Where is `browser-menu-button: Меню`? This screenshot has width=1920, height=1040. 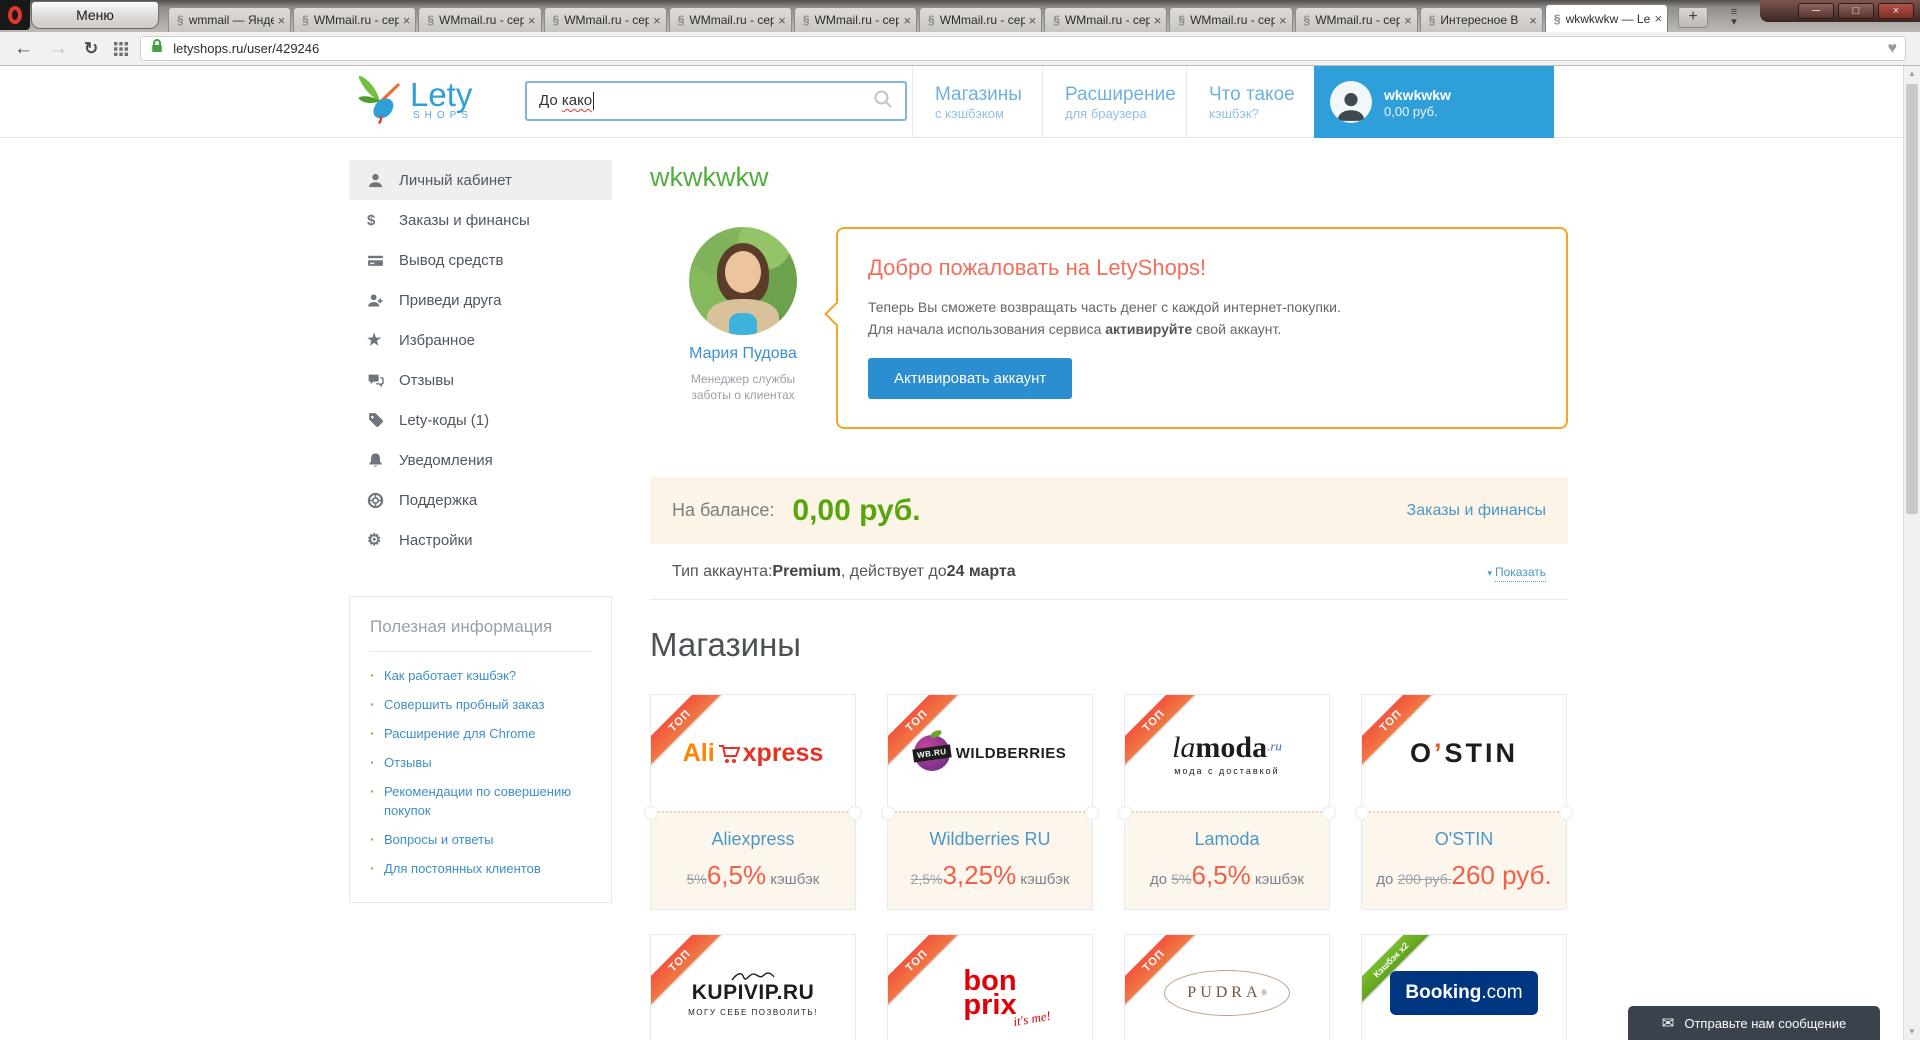
browser-menu-button: Меню is located at coordinates (95, 15).